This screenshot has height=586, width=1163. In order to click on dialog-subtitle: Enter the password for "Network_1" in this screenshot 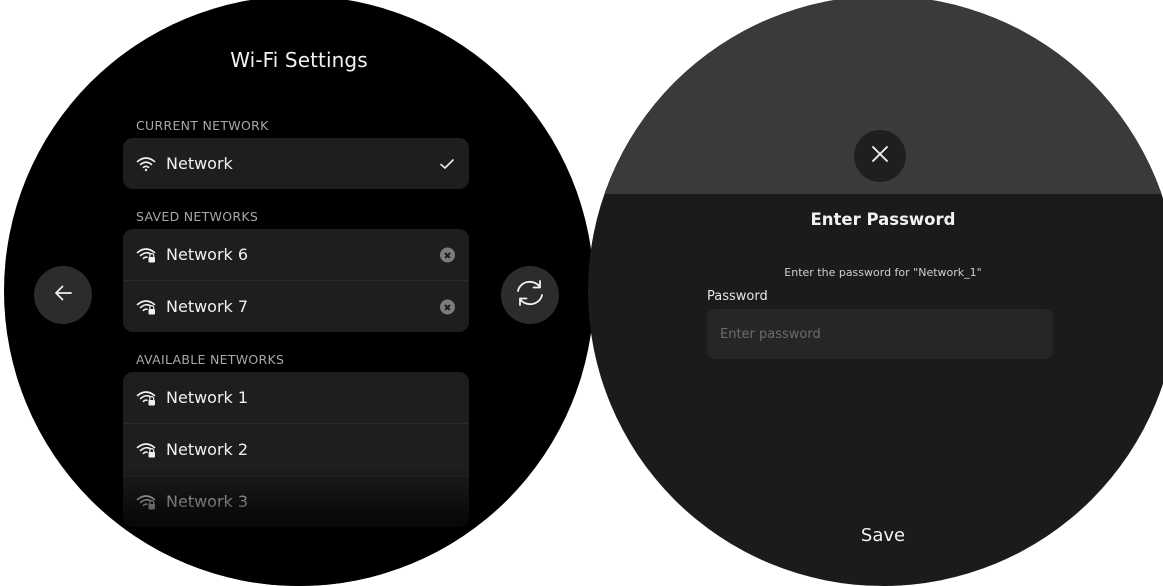, I will do `click(883, 272)`.